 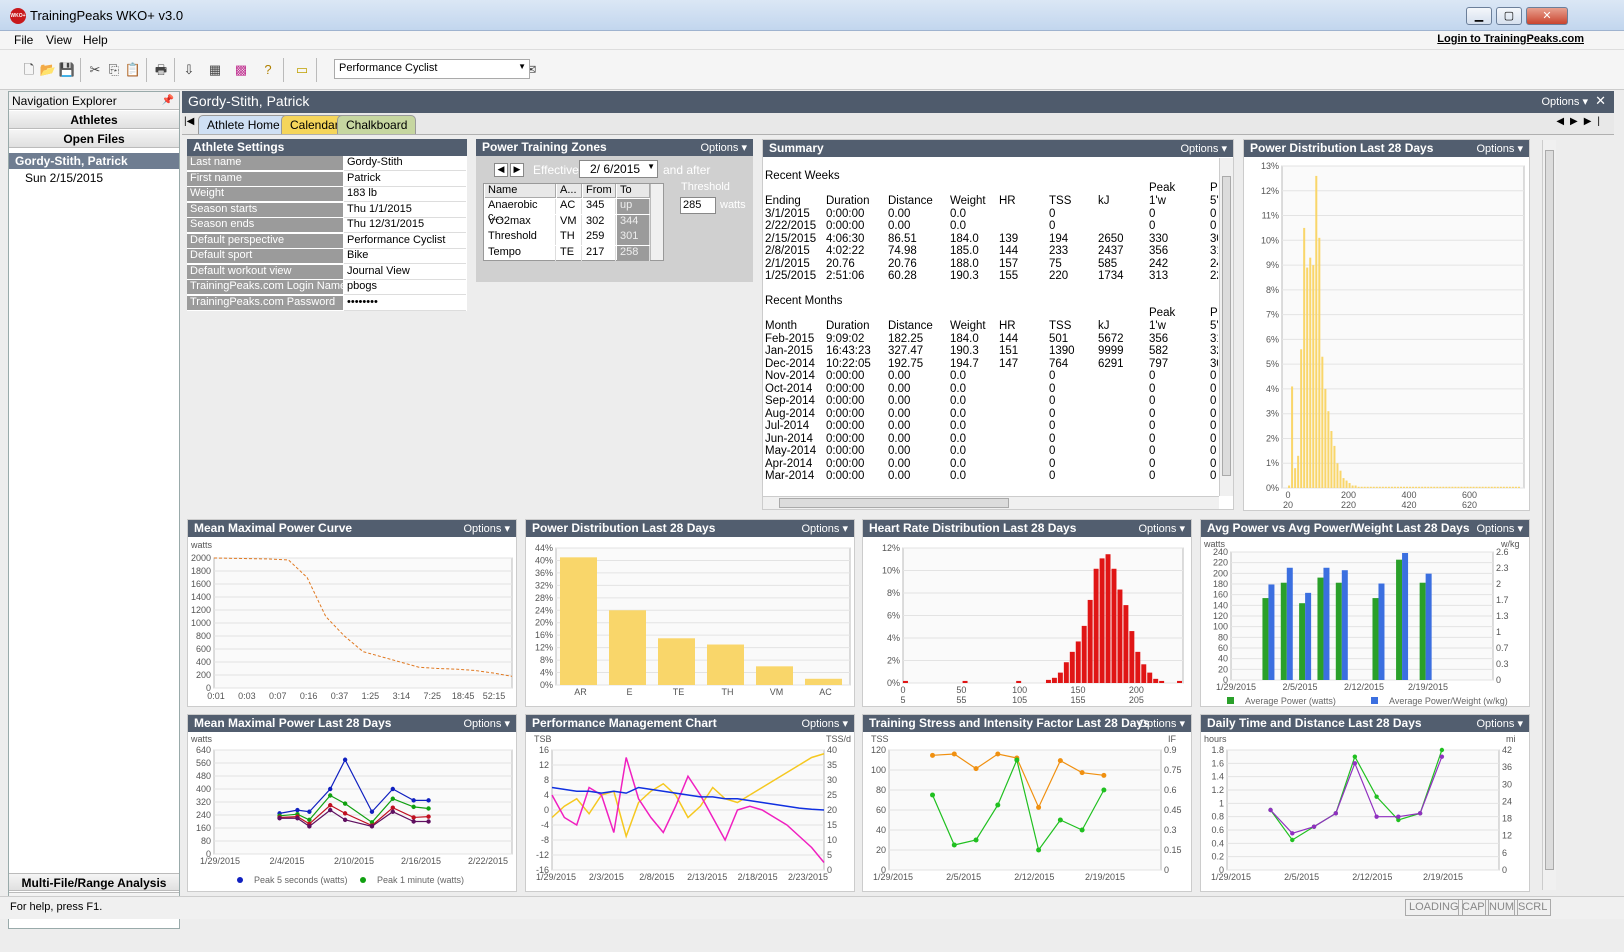 I want to click on zones-cell: TE, so click(x=569, y=253).